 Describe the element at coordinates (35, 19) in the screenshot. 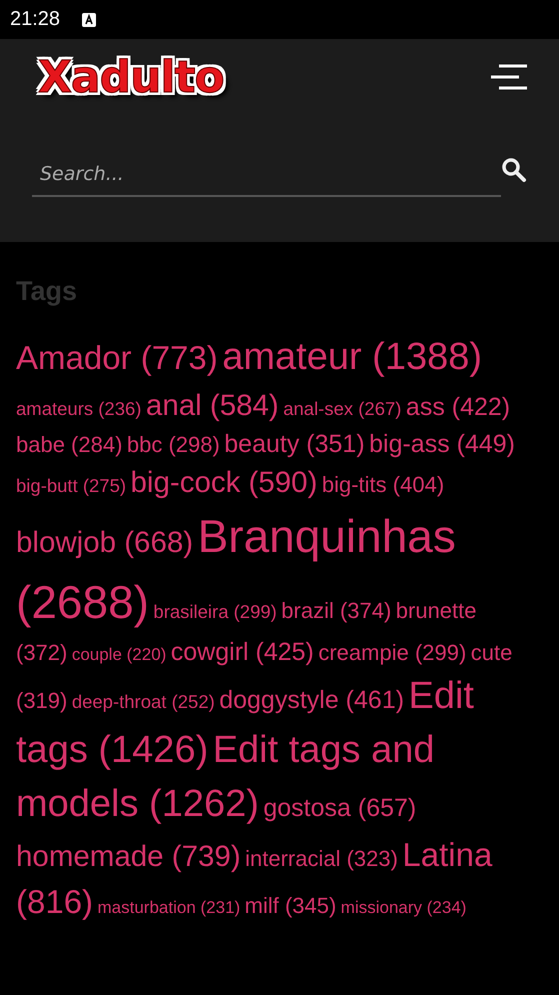

I see `status-time: 21:28` at that location.